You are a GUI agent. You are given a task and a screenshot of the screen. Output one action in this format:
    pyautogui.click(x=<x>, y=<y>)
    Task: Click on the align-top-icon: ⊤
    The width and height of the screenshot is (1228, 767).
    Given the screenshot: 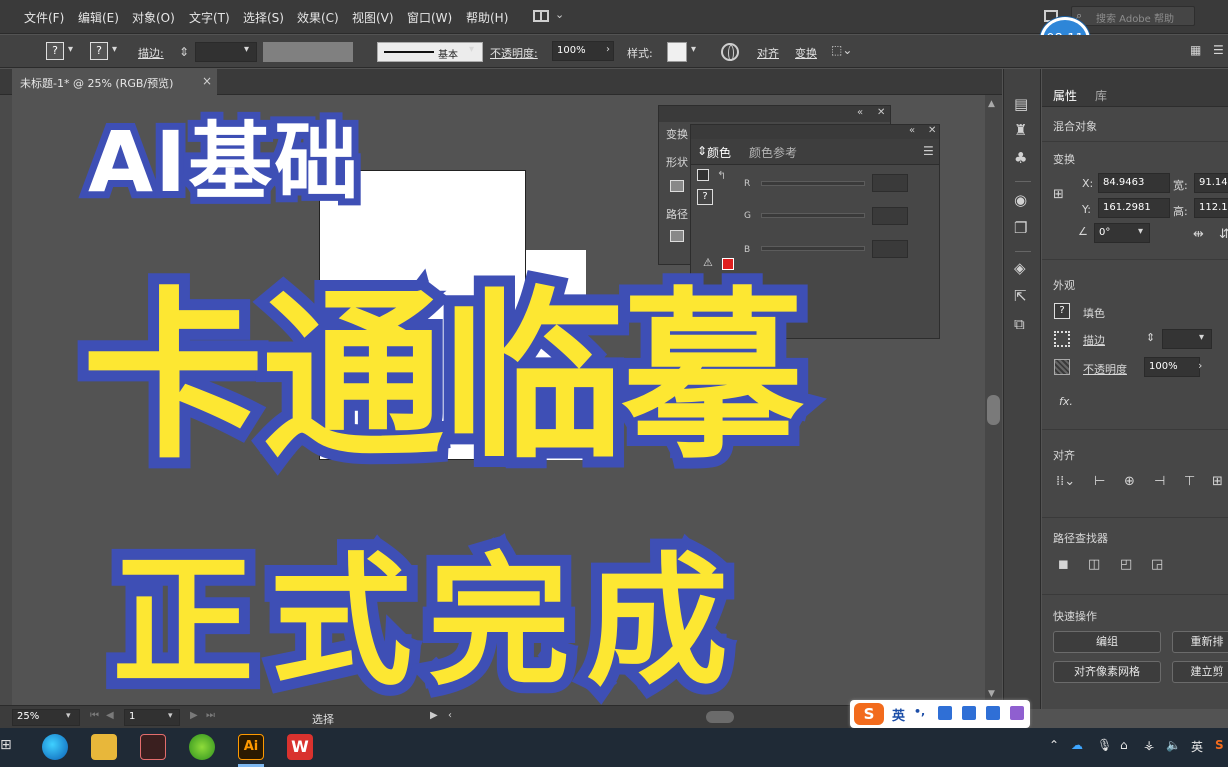 What is the action you would take?
    pyautogui.click(x=1189, y=481)
    